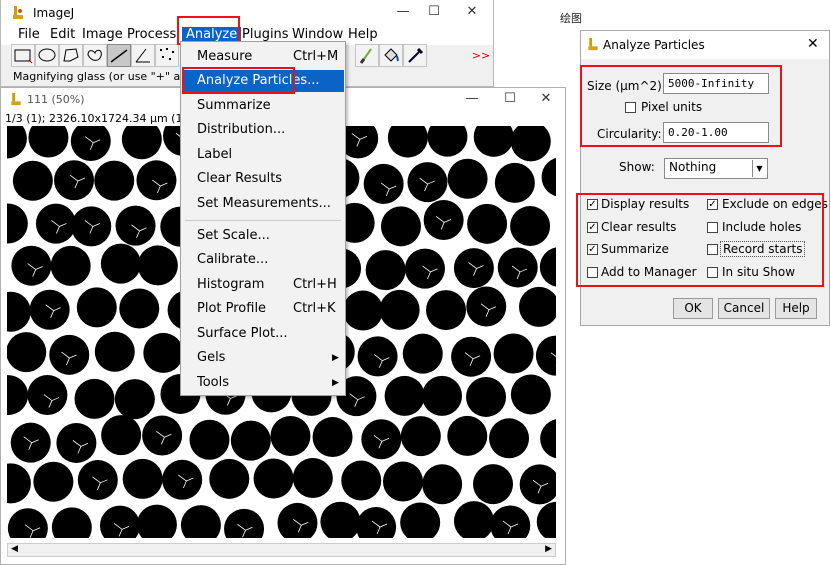  Describe the element at coordinates (626, 86) in the screenshot. I see `size-label: Size (µm^2):` at that location.